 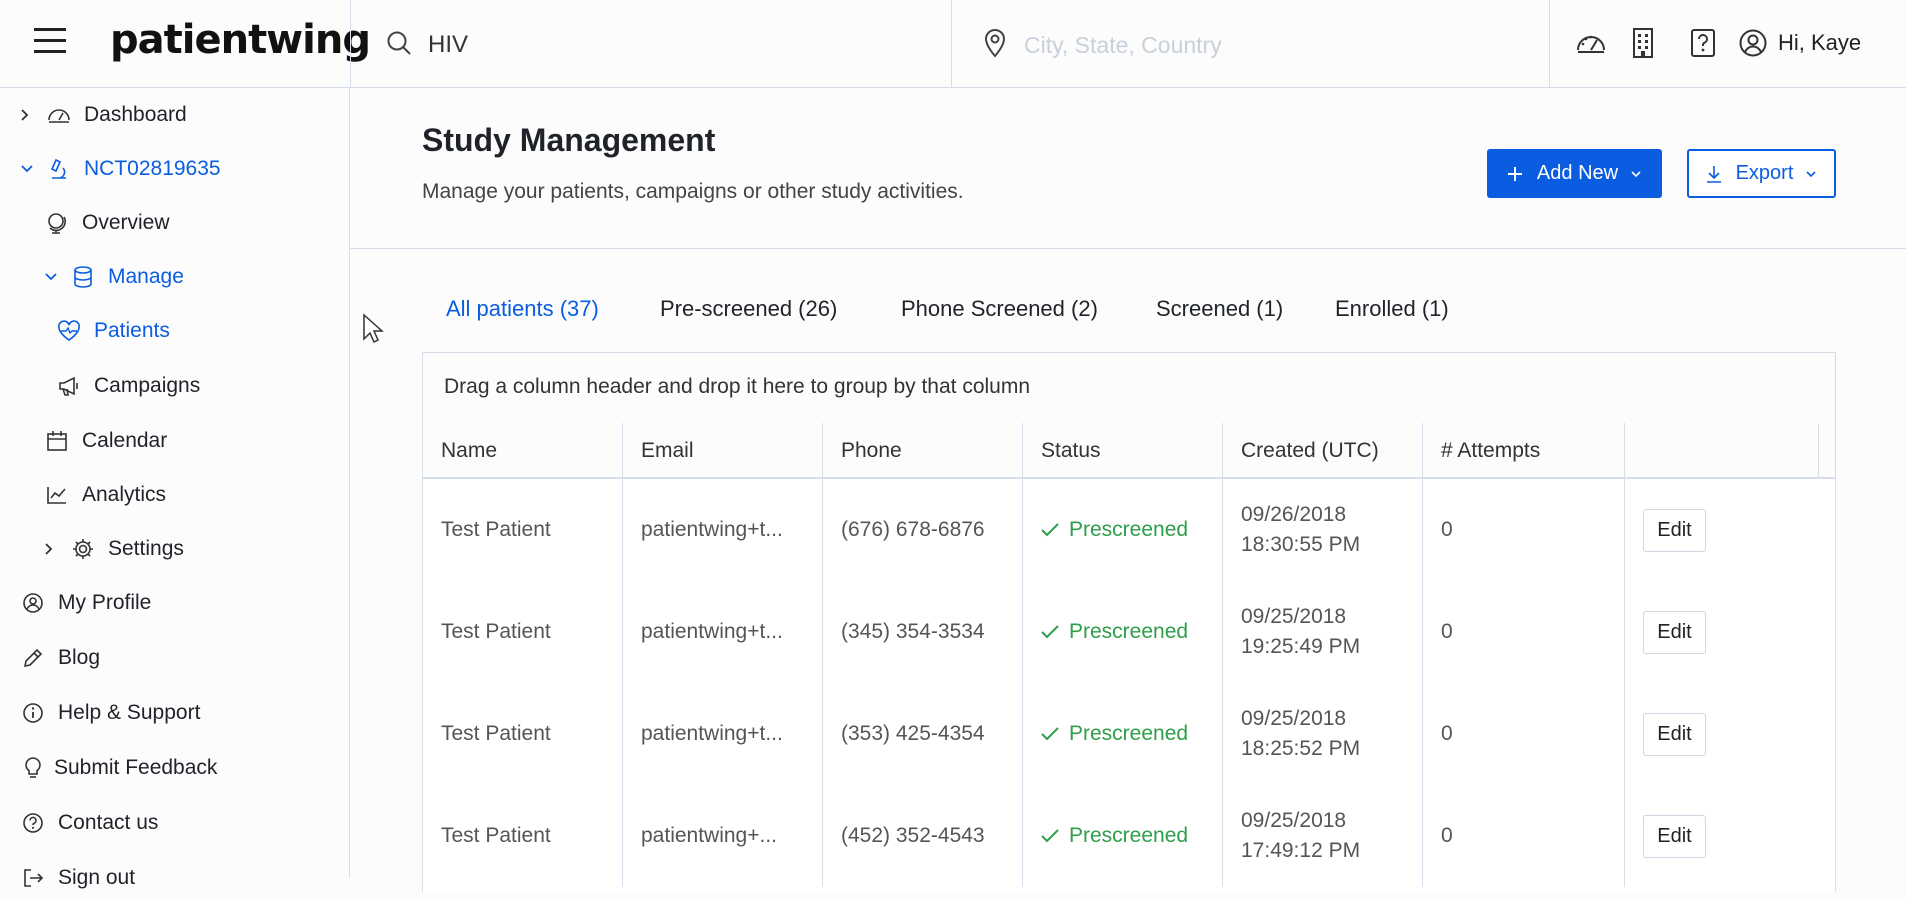 I want to click on gear-icon, so click(x=83, y=549).